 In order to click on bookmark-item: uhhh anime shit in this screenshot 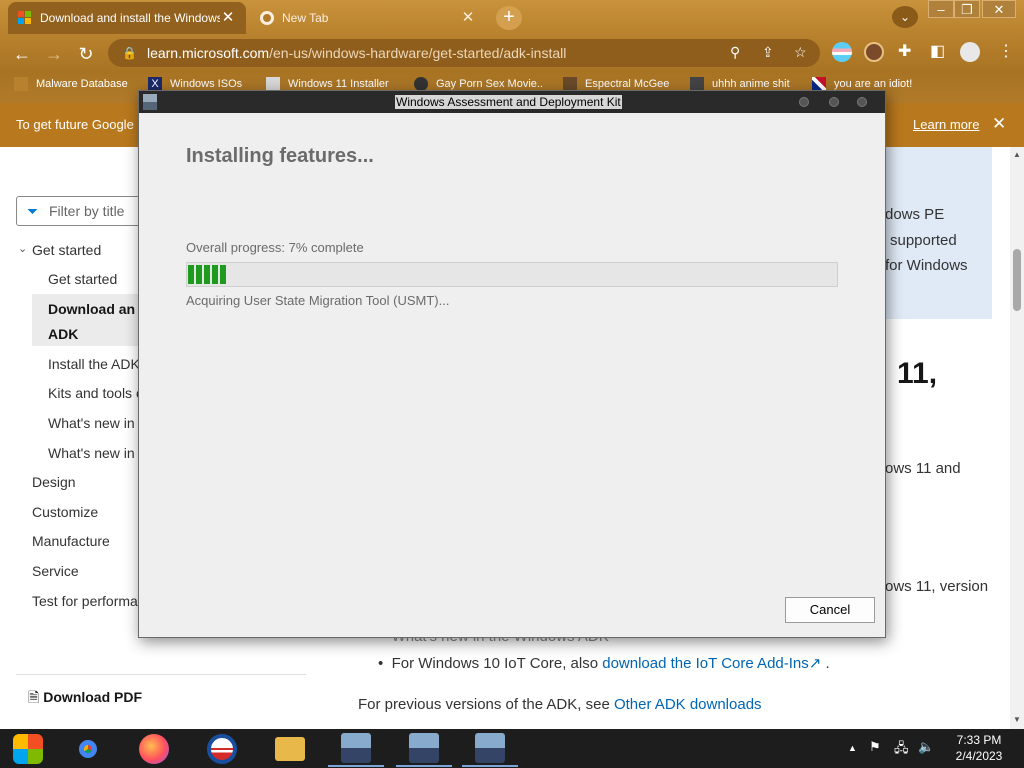, I will do `click(740, 84)`.